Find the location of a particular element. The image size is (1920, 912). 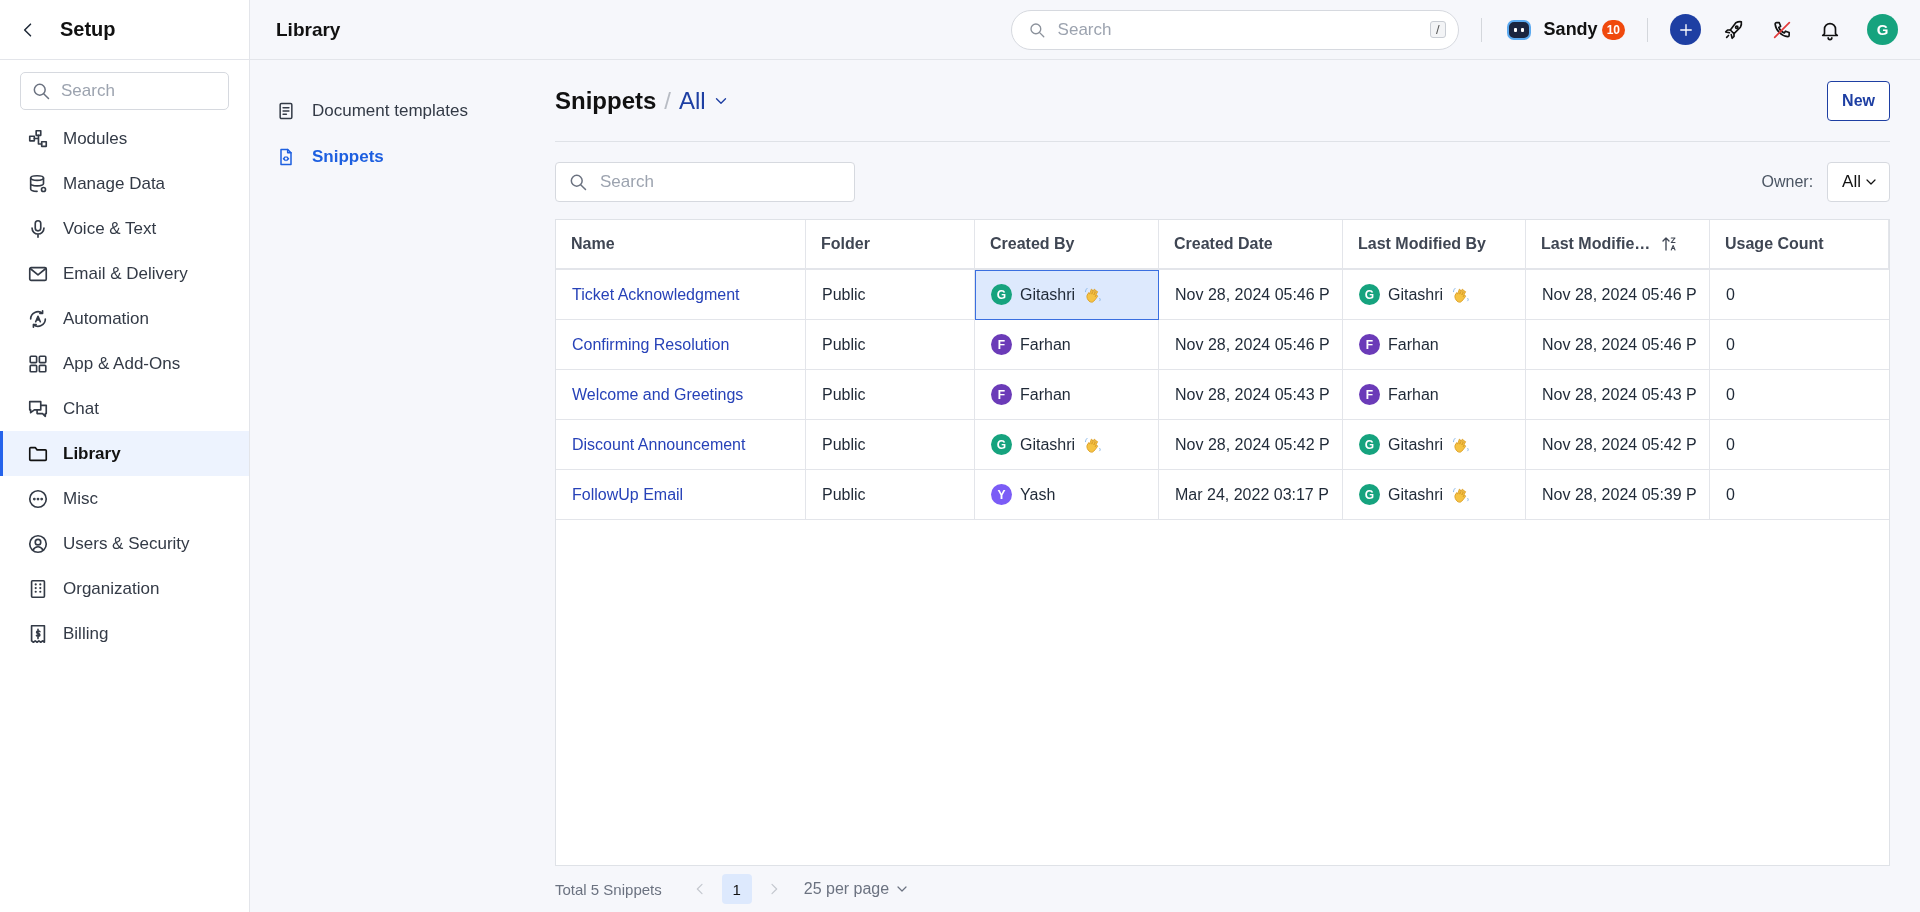

owner-label: Owner: is located at coordinates (1787, 182).